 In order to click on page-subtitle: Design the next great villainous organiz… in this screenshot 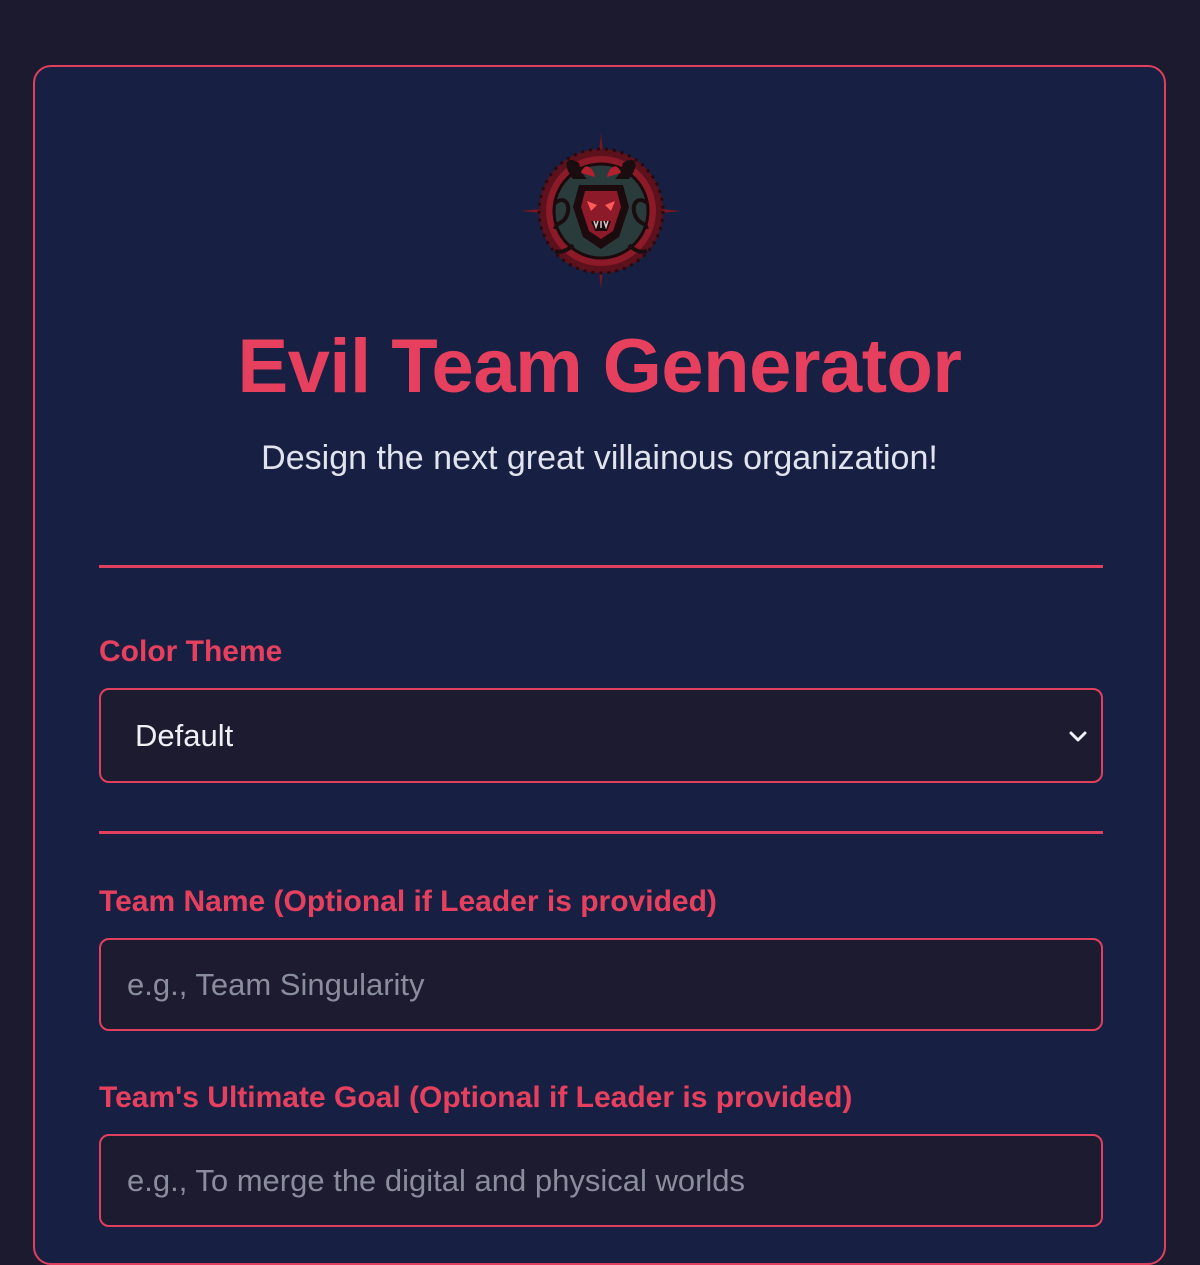, I will do `click(599, 458)`.